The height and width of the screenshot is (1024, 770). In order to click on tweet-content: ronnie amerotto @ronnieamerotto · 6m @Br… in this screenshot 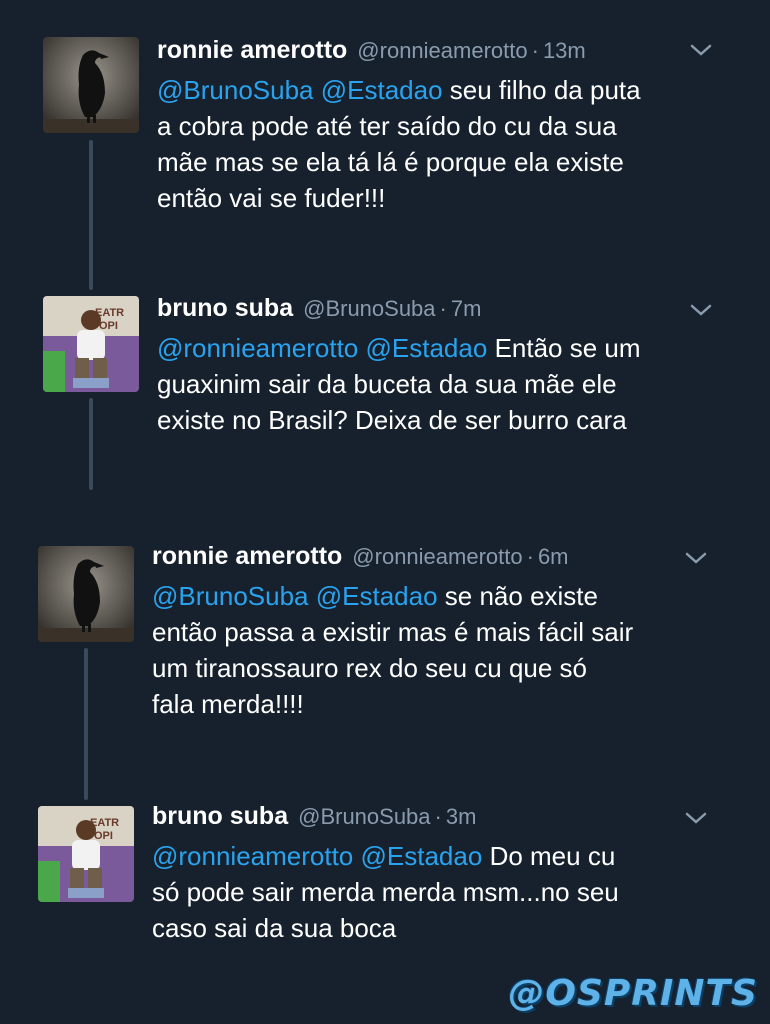, I will do `click(434, 632)`.